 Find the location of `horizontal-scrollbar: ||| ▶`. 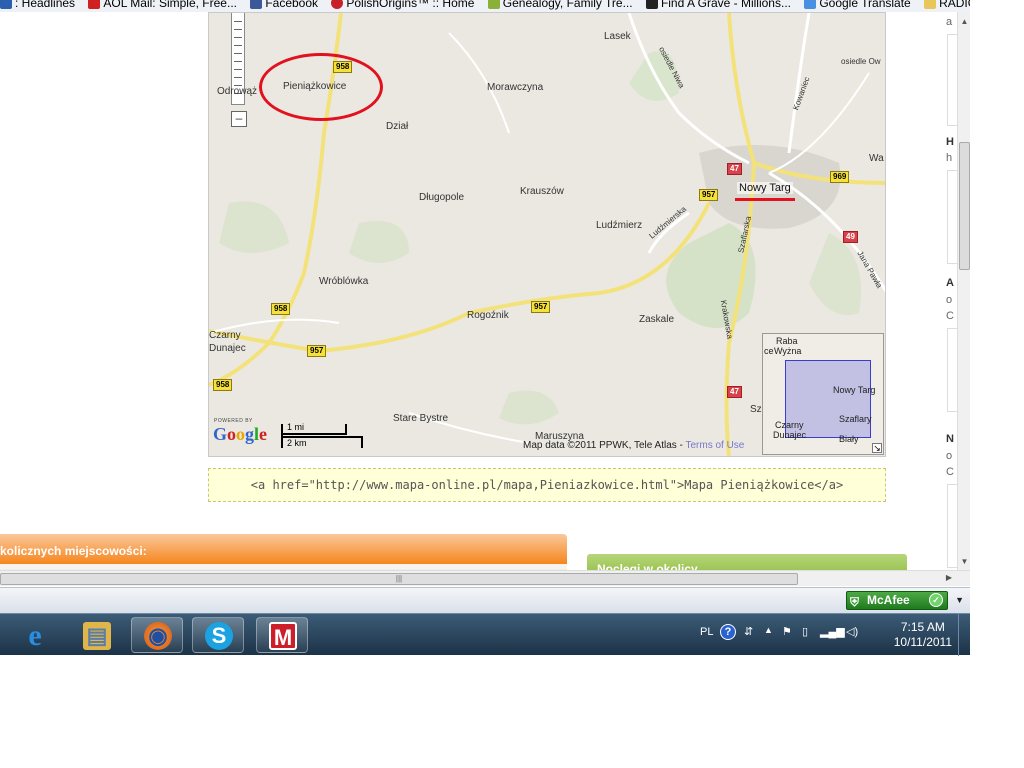

horizontal-scrollbar: ||| ▶ is located at coordinates (485, 578).